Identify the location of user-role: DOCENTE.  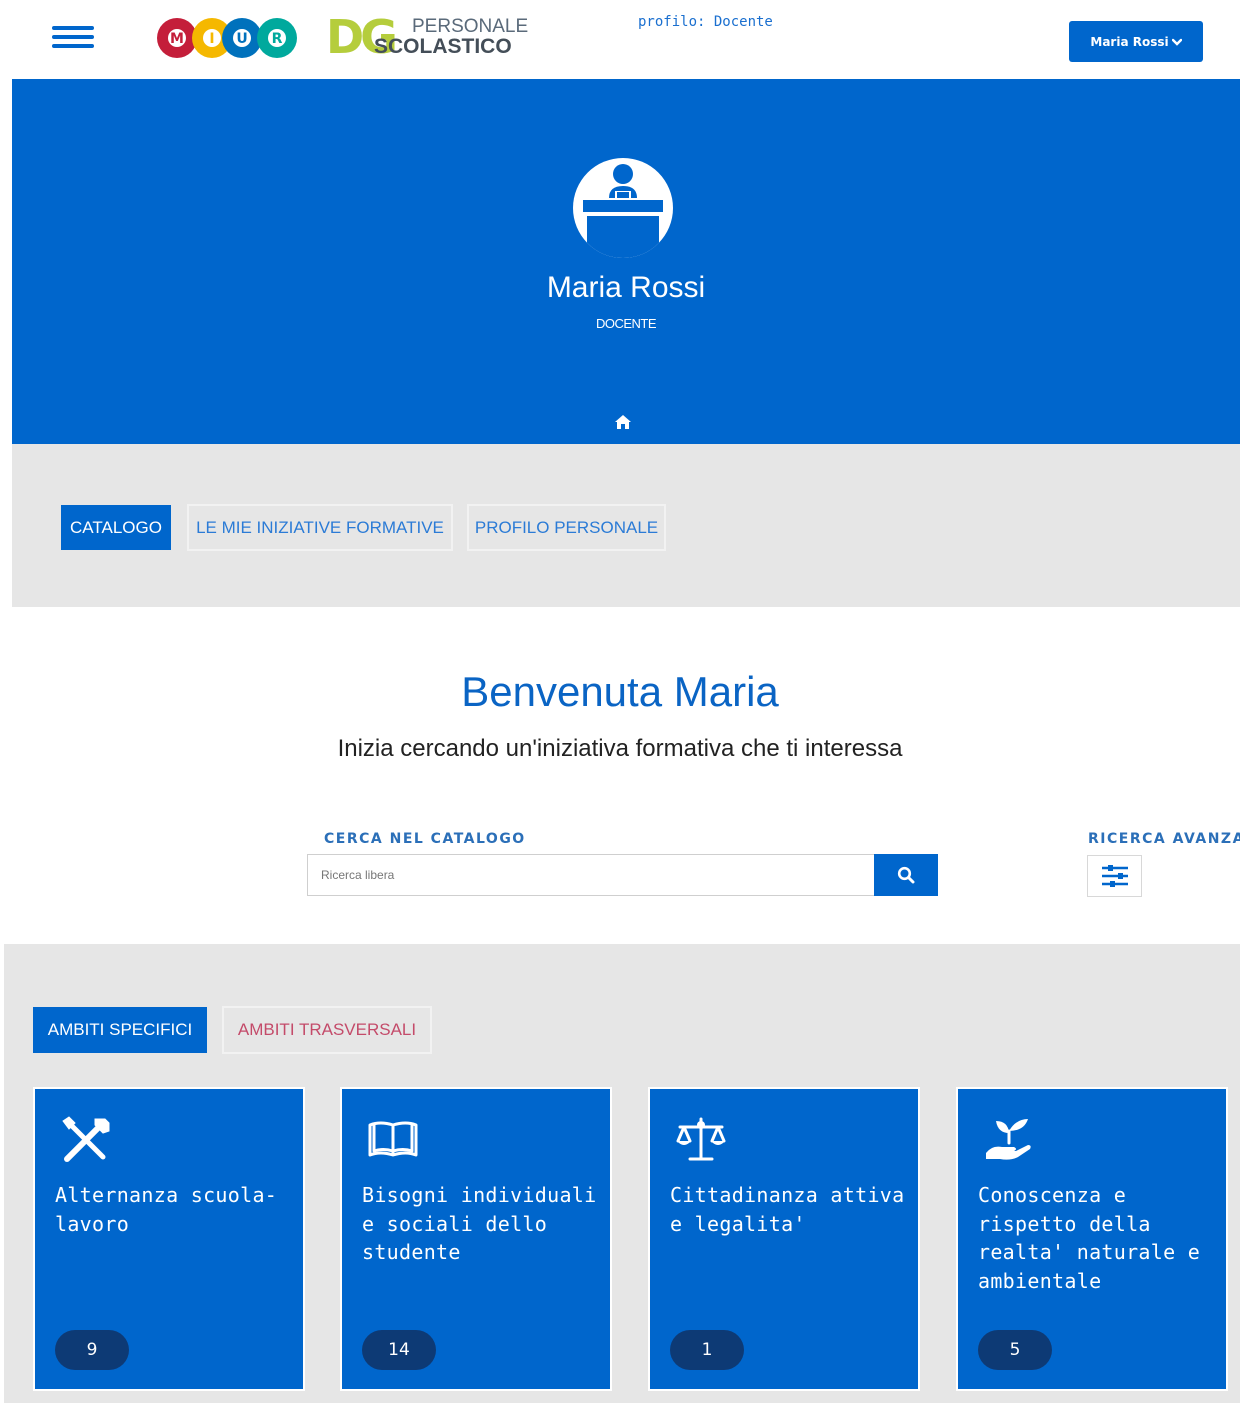
(626, 323).